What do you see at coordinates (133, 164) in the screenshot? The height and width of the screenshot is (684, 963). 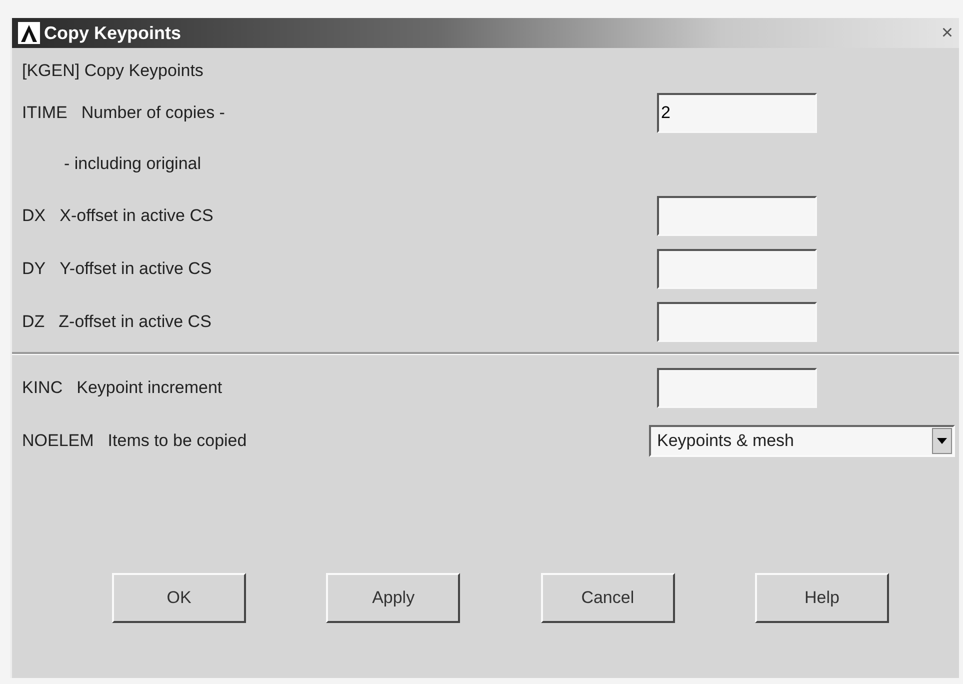 I see `field-label: - including original` at bounding box center [133, 164].